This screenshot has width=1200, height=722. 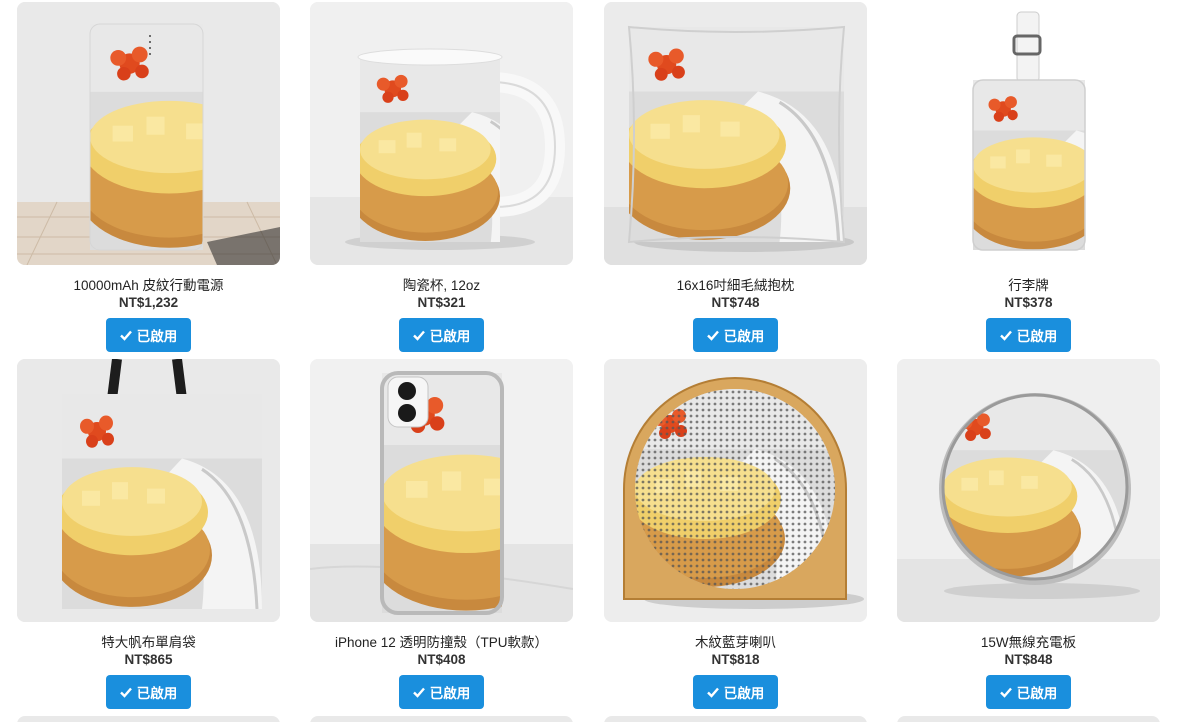 I want to click on wireless-charger-icon, so click(x=1028, y=490).